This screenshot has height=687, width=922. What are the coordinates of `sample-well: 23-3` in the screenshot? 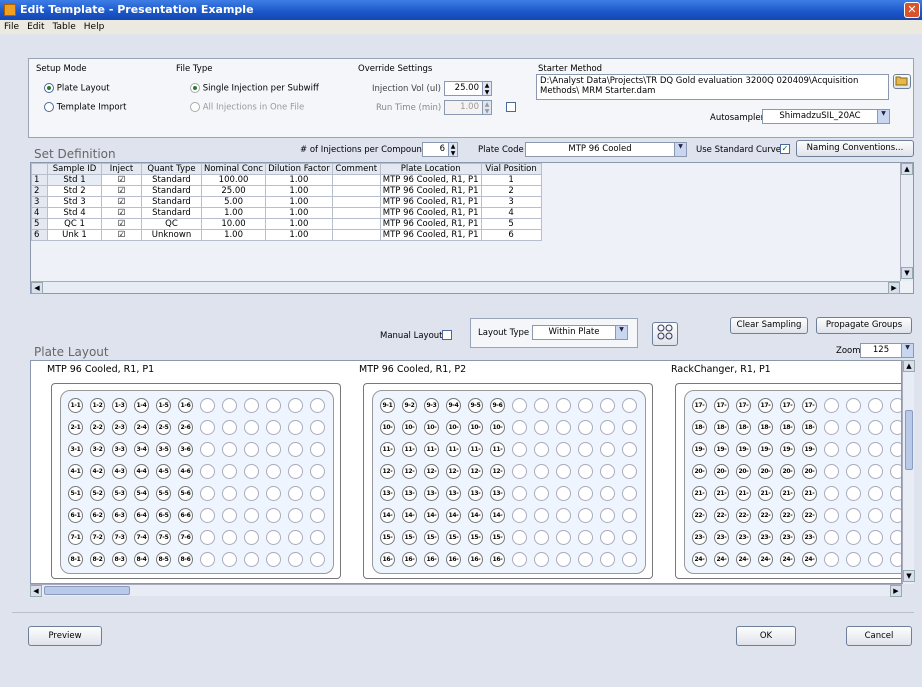 It's located at (743, 537).